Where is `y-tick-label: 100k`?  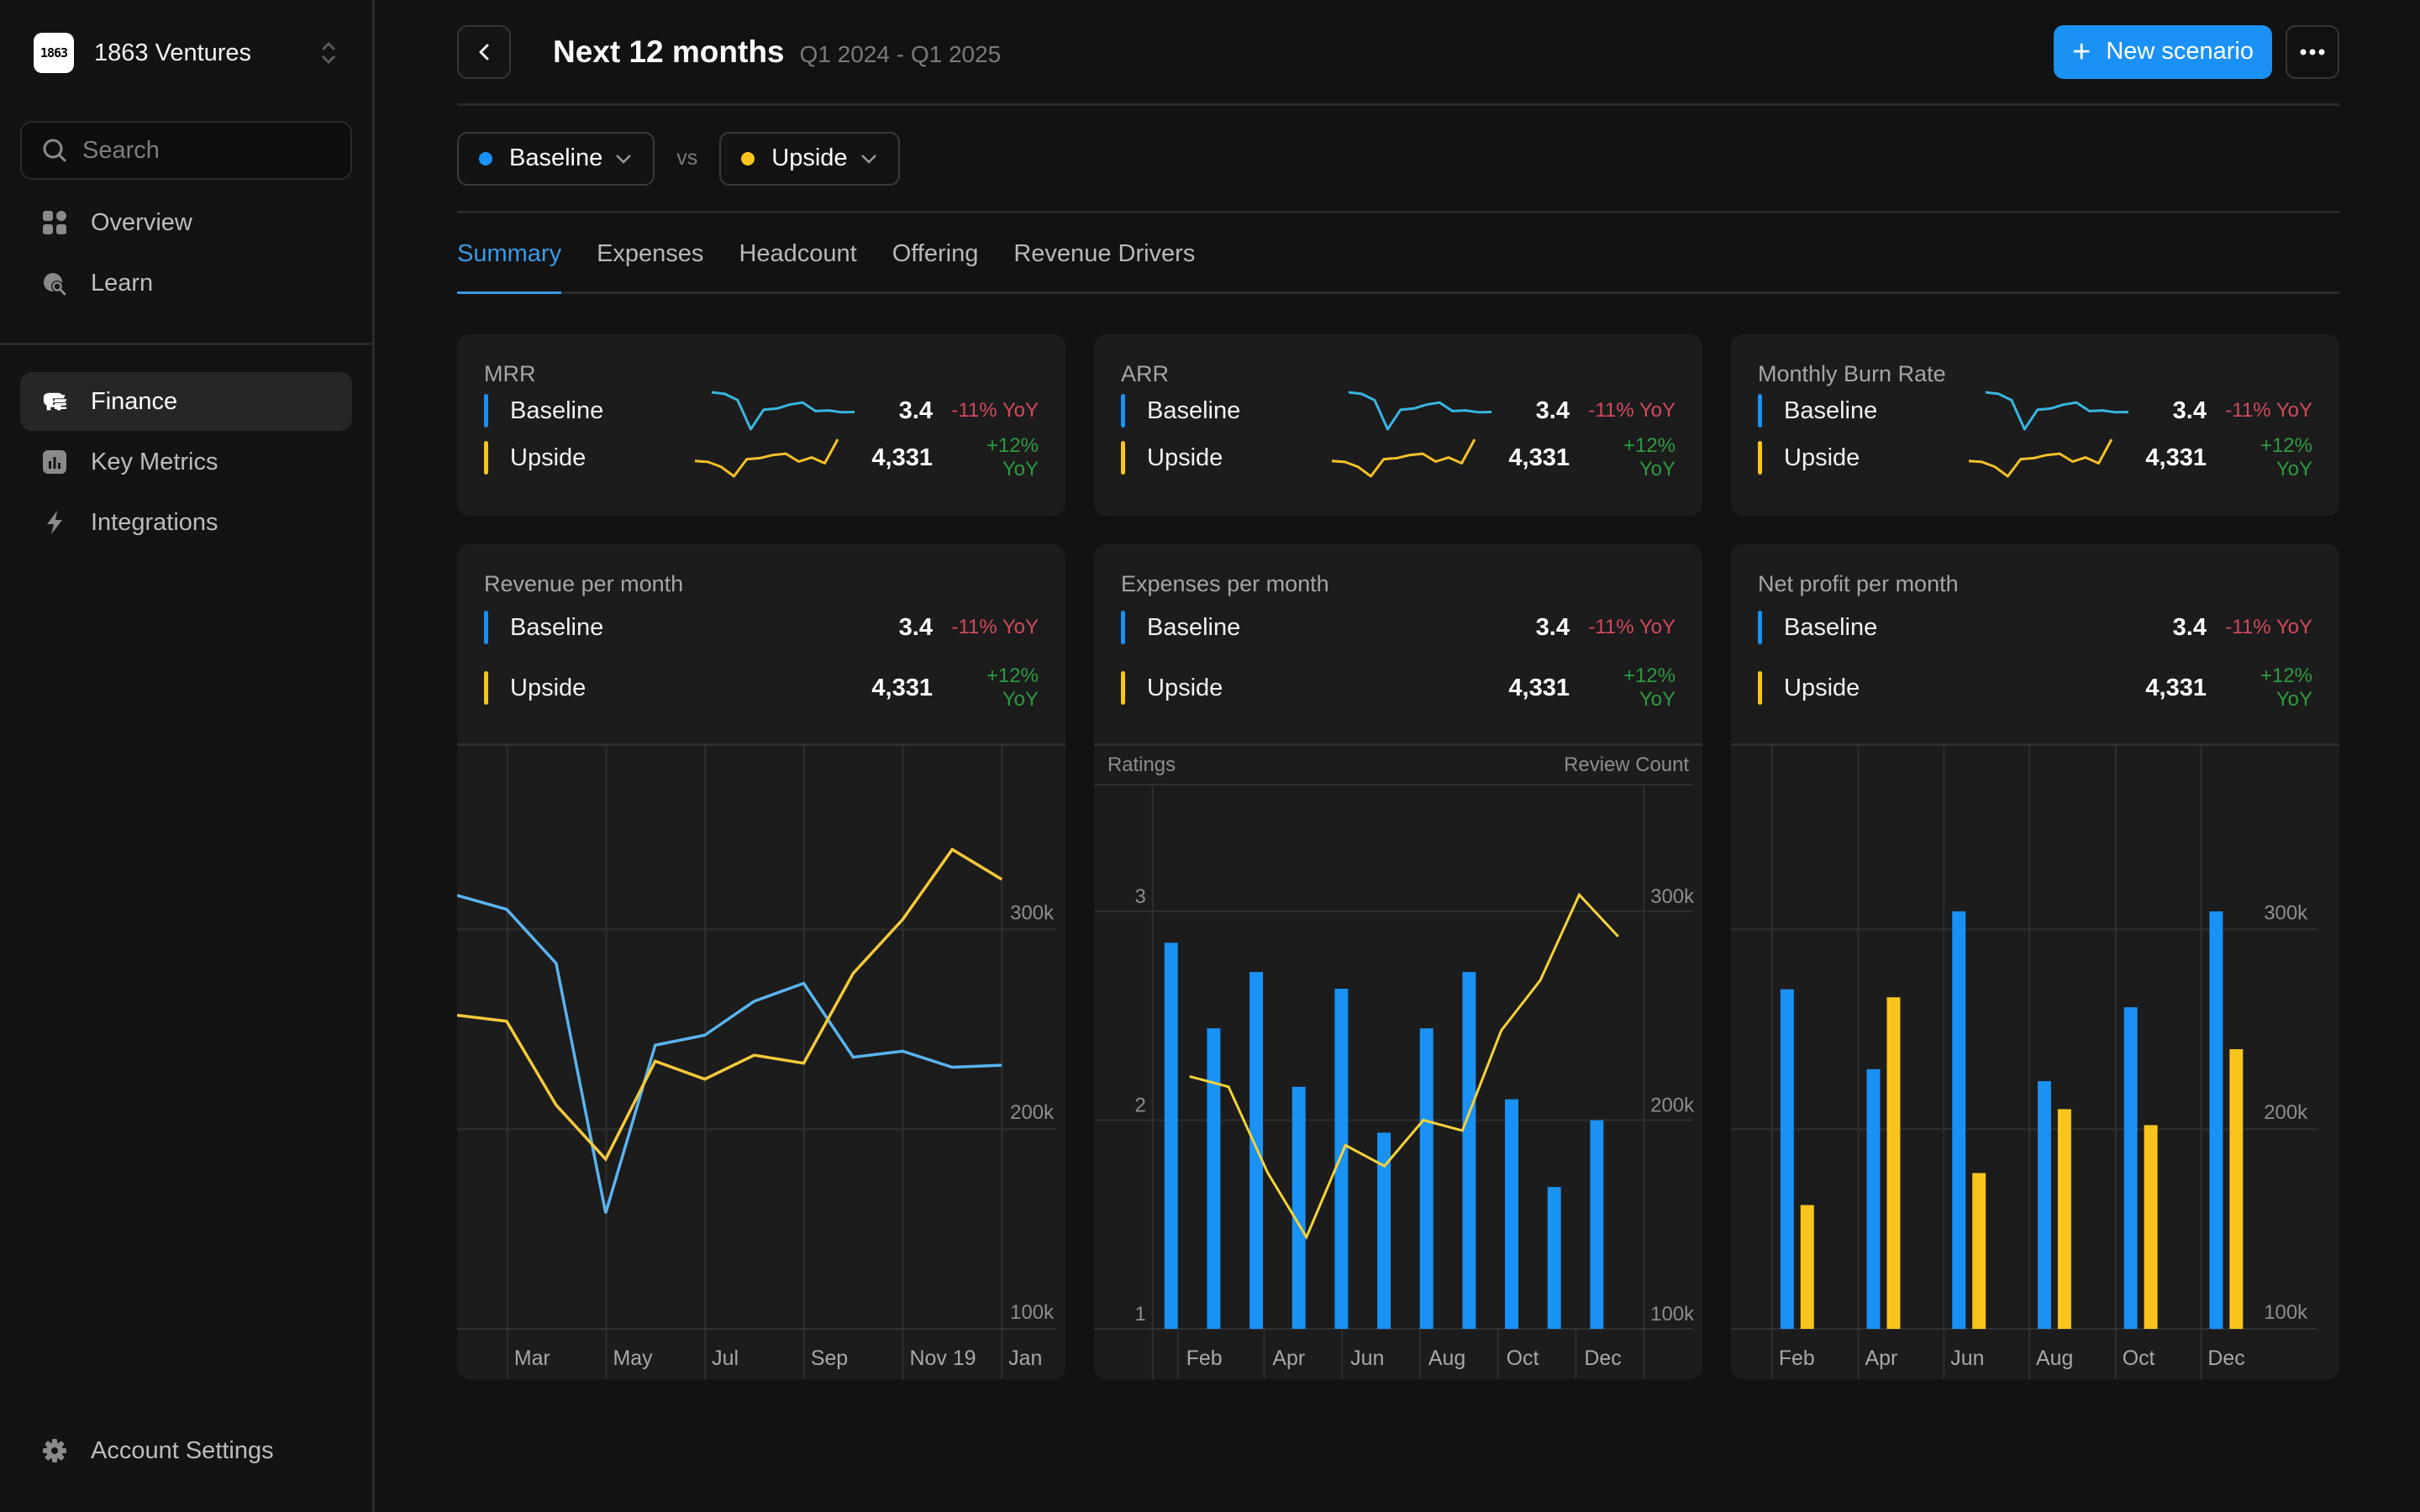 y-tick-label: 100k is located at coordinates (1032, 1312).